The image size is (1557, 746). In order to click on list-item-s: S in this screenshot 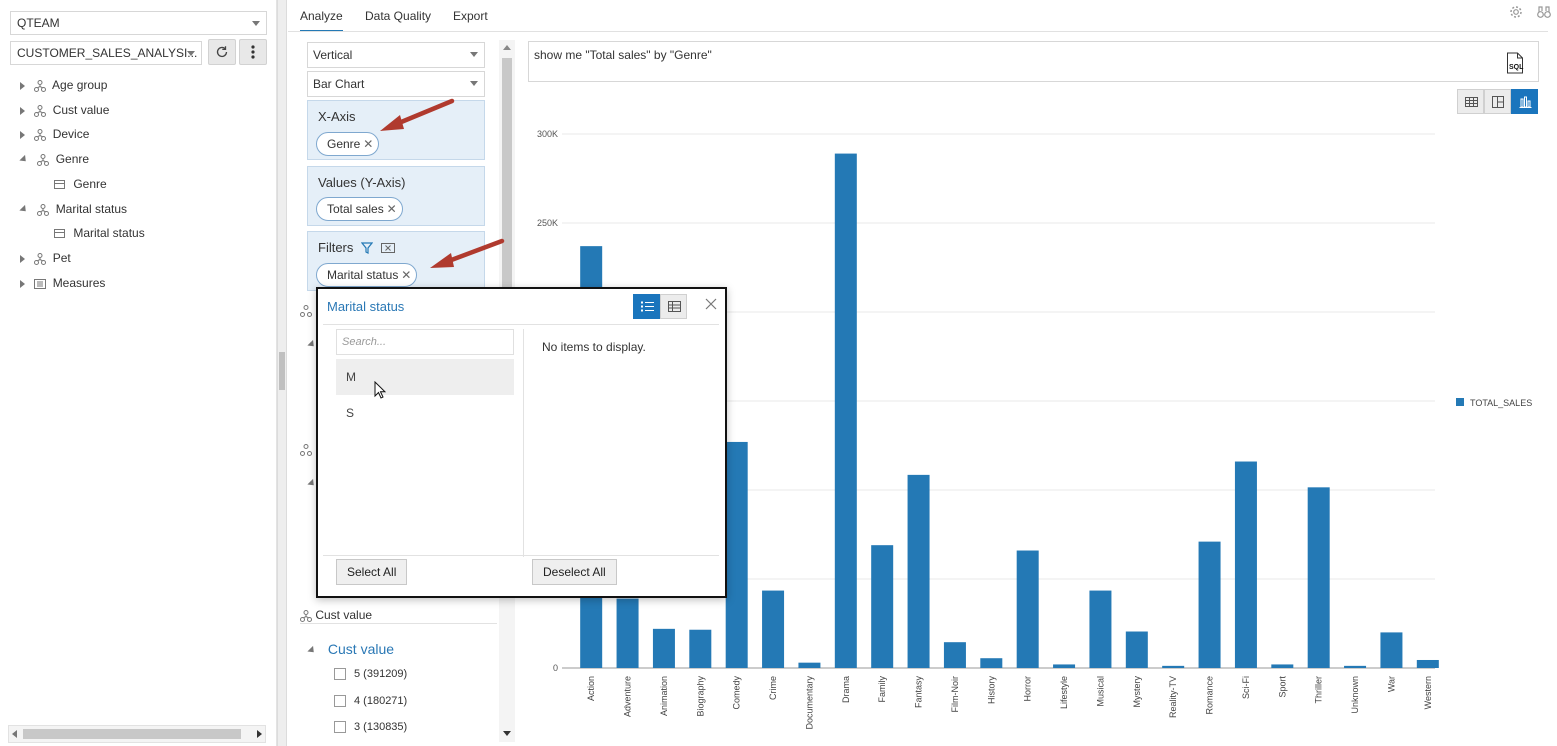, I will do `click(425, 413)`.